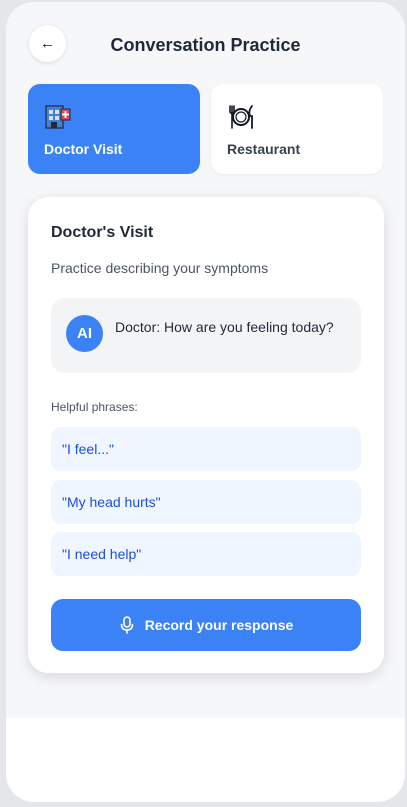 The width and height of the screenshot is (407, 807). What do you see at coordinates (206, 554) in the screenshot?
I see `phrase-chip: "I need help"` at bounding box center [206, 554].